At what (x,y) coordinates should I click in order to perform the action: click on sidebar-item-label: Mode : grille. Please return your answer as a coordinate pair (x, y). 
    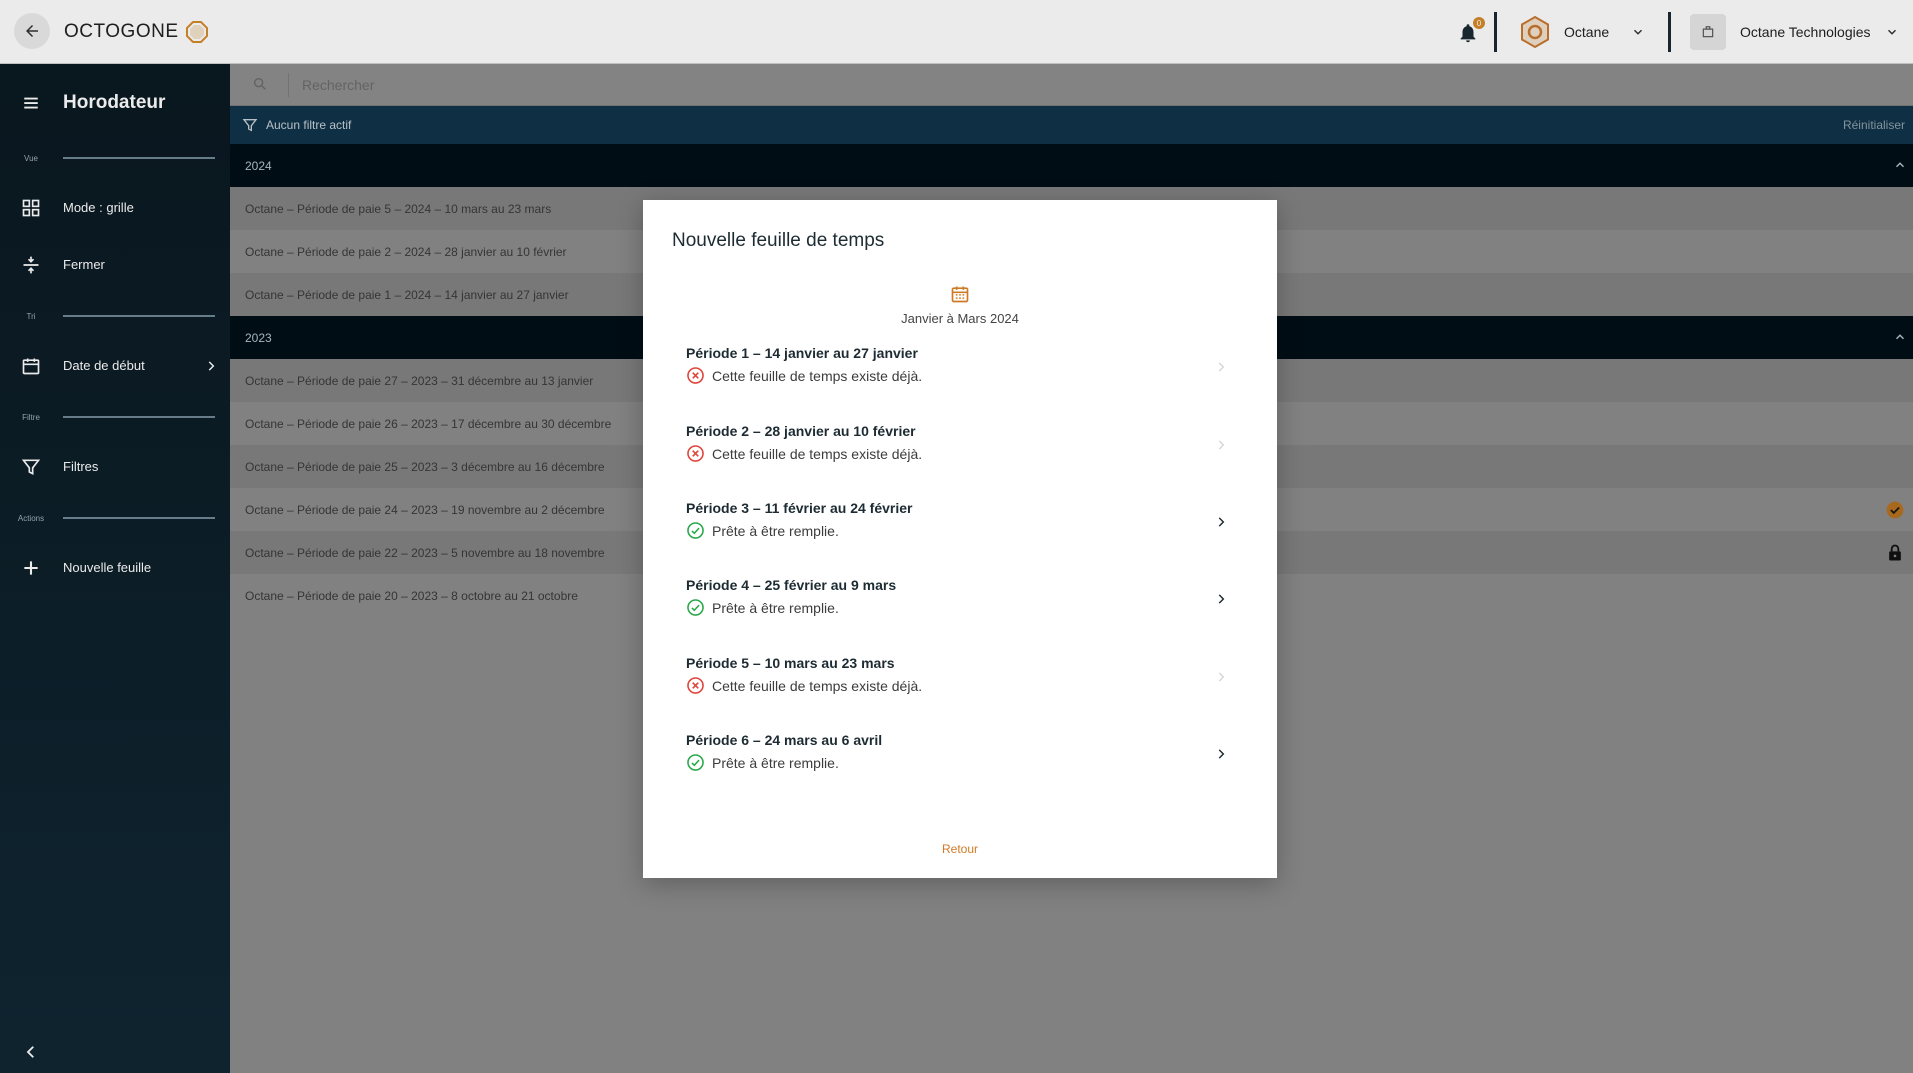
    Looking at the image, I should click on (98, 207).